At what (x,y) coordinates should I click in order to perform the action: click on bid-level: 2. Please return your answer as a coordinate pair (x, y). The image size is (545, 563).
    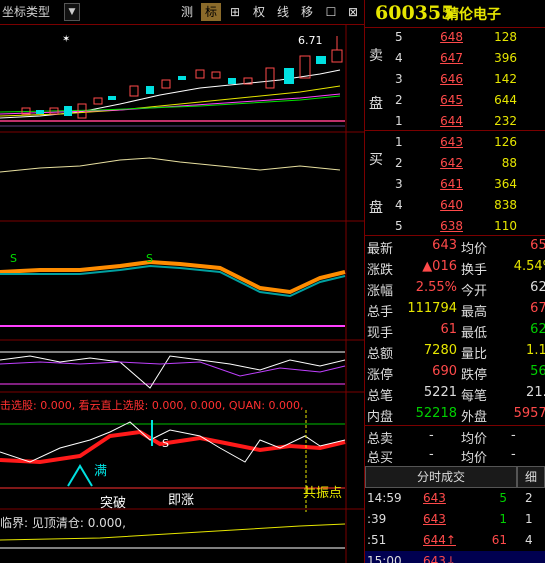
    Looking at the image, I should click on (399, 163).